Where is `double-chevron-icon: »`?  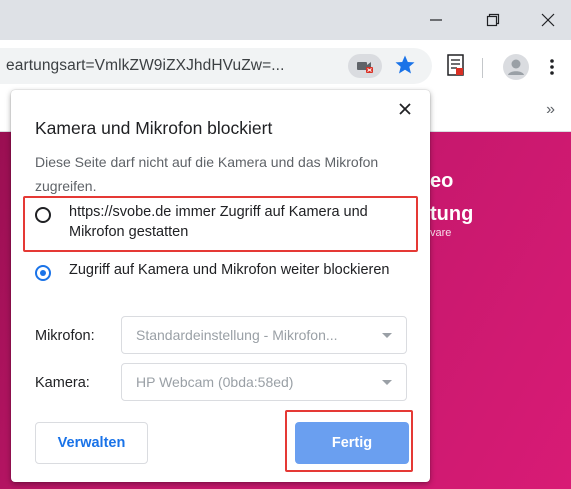 double-chevron-icon: » is located at coordinates (550, 110).